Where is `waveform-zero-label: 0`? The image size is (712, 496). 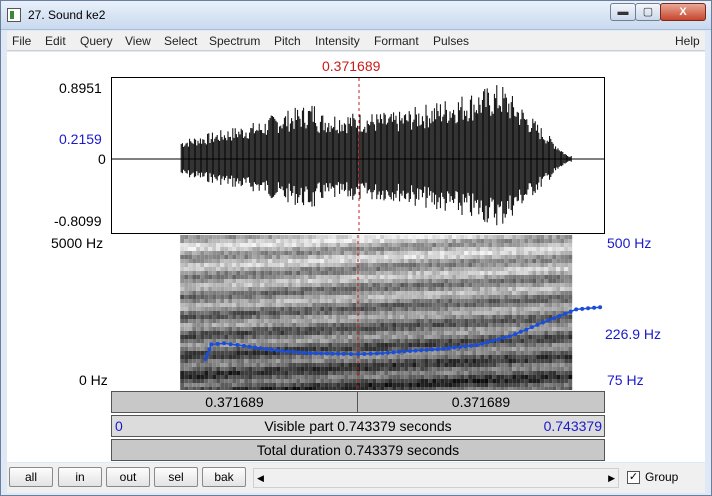 waveform-zero-label: 0 is located at coordinates (102, 159).